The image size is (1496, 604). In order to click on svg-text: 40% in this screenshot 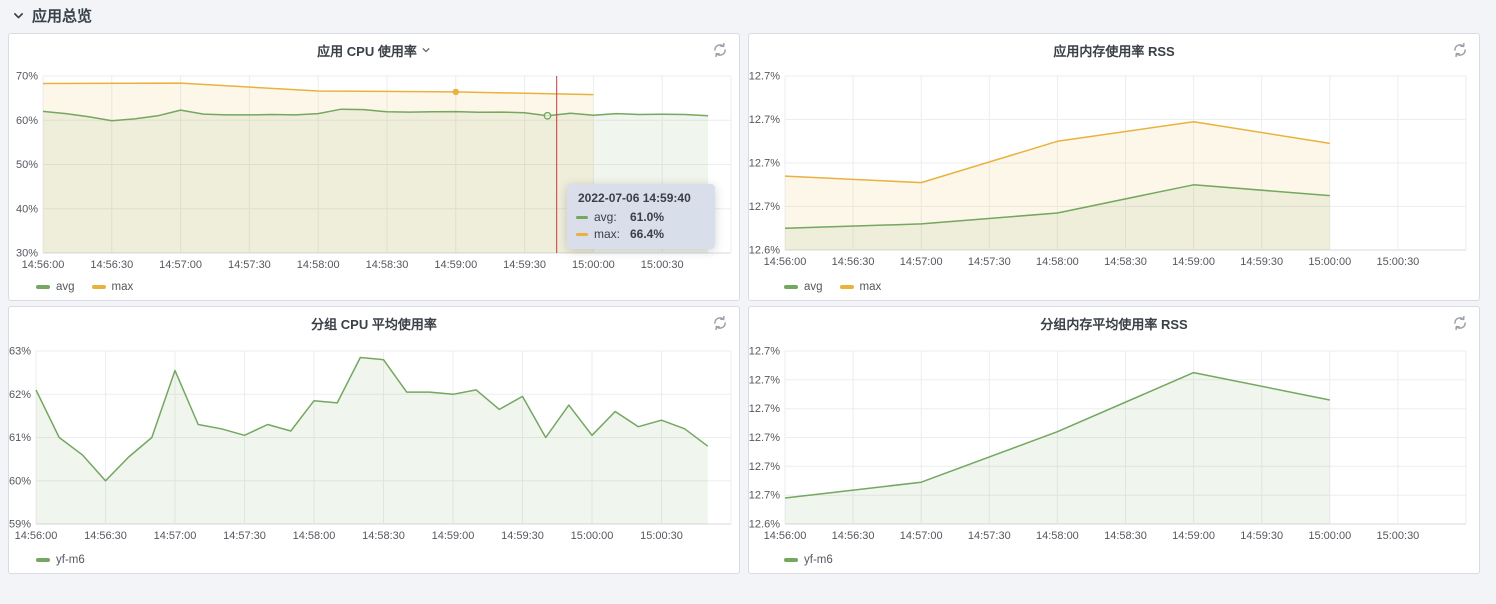, I will do `click(27, 209)`.